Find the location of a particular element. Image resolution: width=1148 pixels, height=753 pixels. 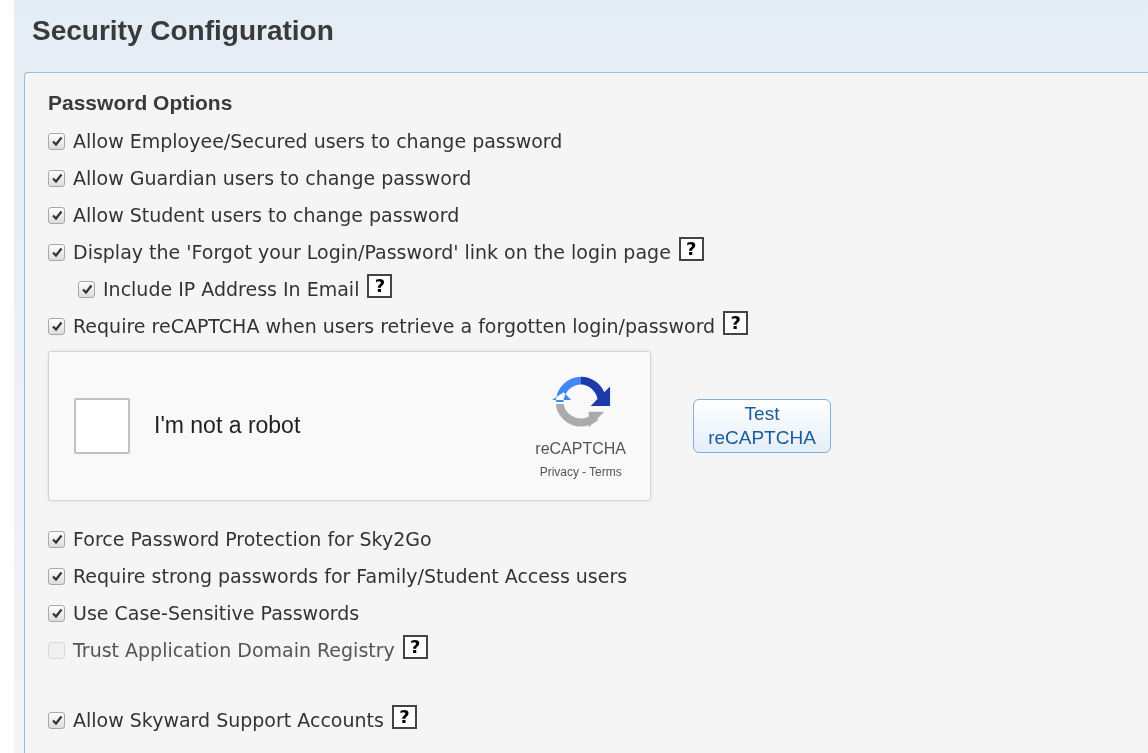

privacy-link: Privacy is located at coordinates (559, 471).